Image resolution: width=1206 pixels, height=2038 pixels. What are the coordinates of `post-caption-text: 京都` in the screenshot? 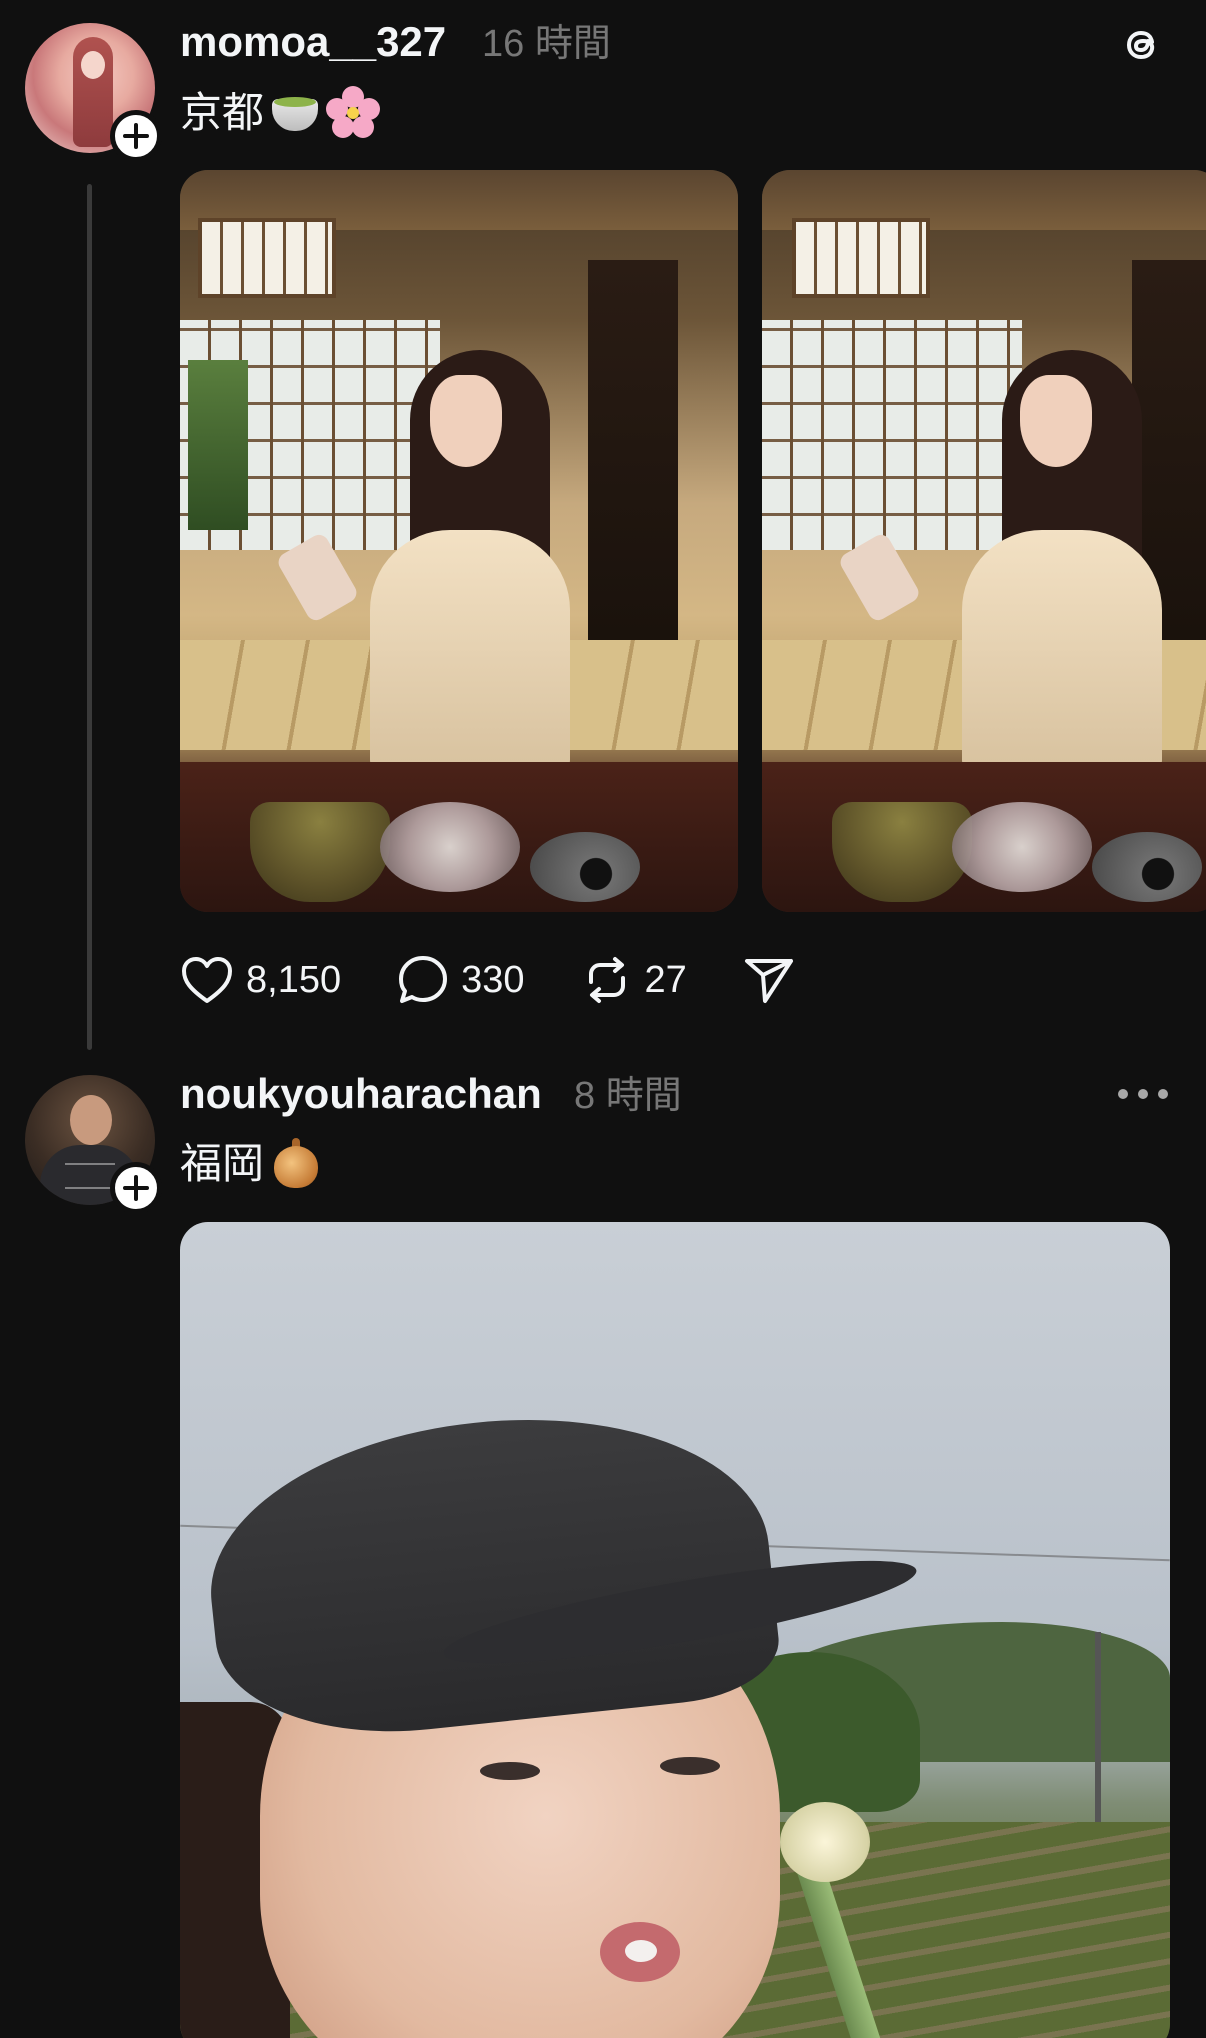 It's located at (222, 112).